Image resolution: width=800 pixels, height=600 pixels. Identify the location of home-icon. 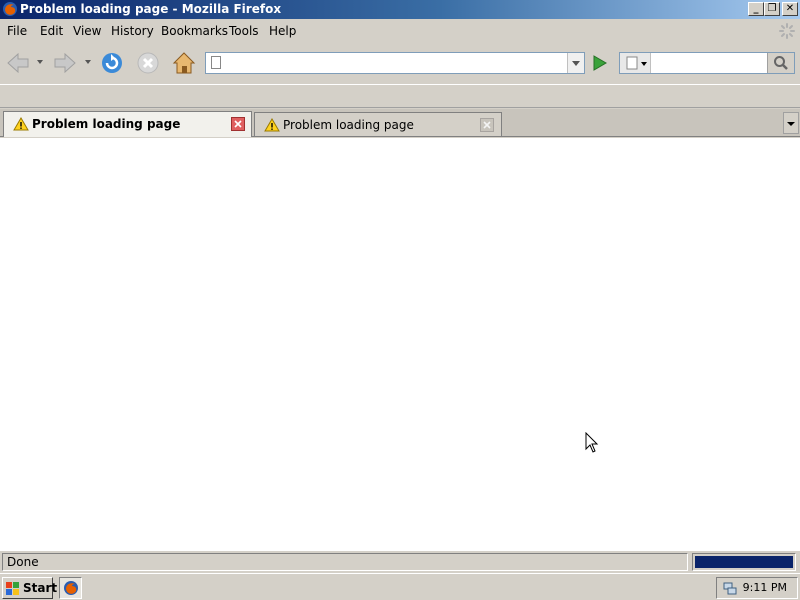
(184, 63).